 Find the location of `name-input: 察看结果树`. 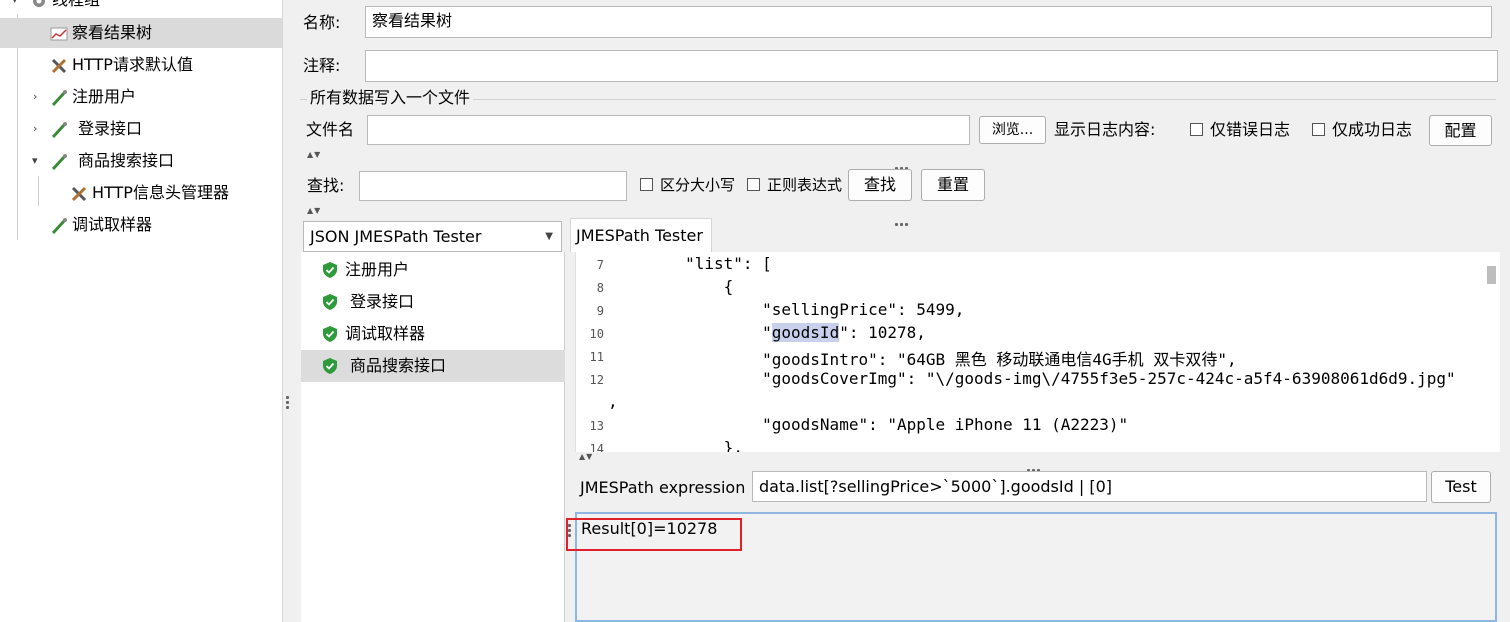

name-input: 察看结果树 is located at coordinates (928, 22).